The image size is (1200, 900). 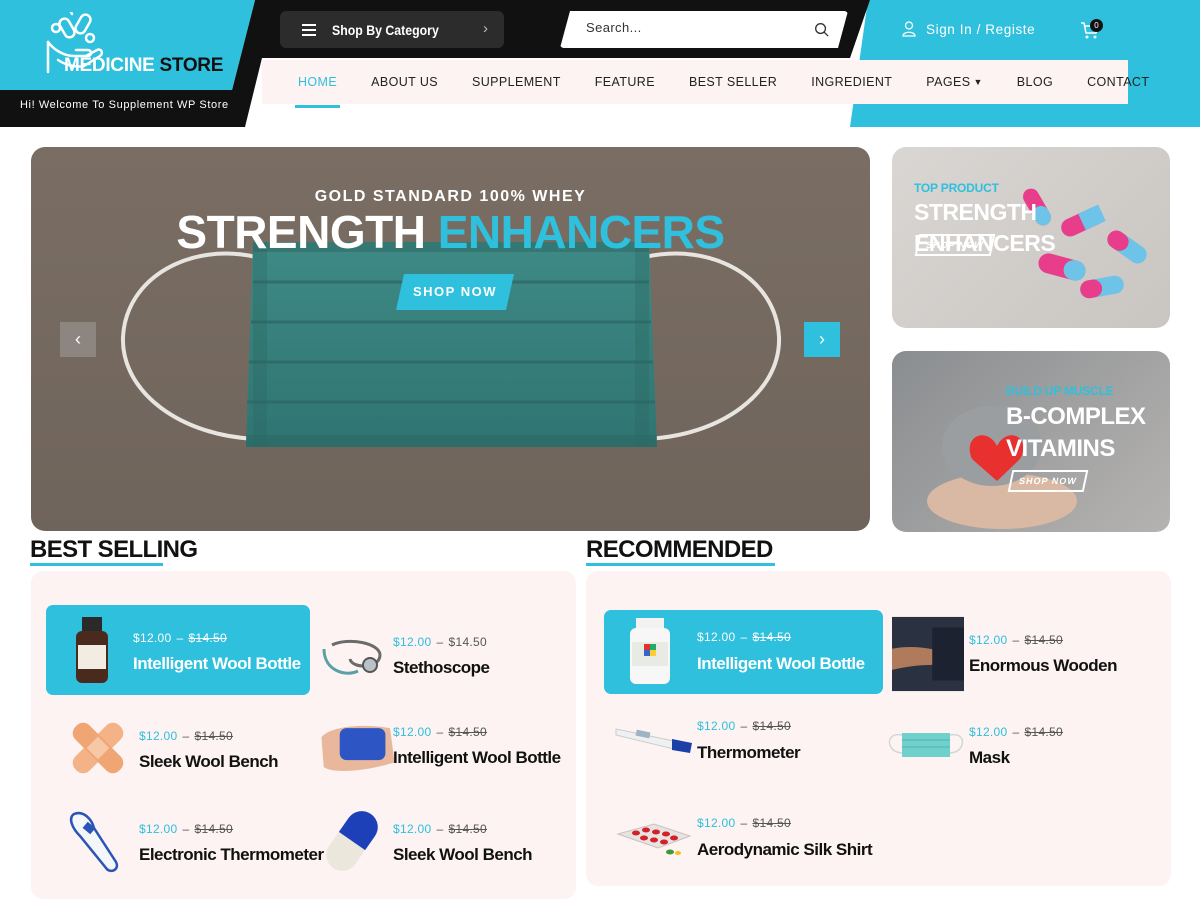 I want to click on nav-pages: PAGES ▼, so click(x=954, y=82).